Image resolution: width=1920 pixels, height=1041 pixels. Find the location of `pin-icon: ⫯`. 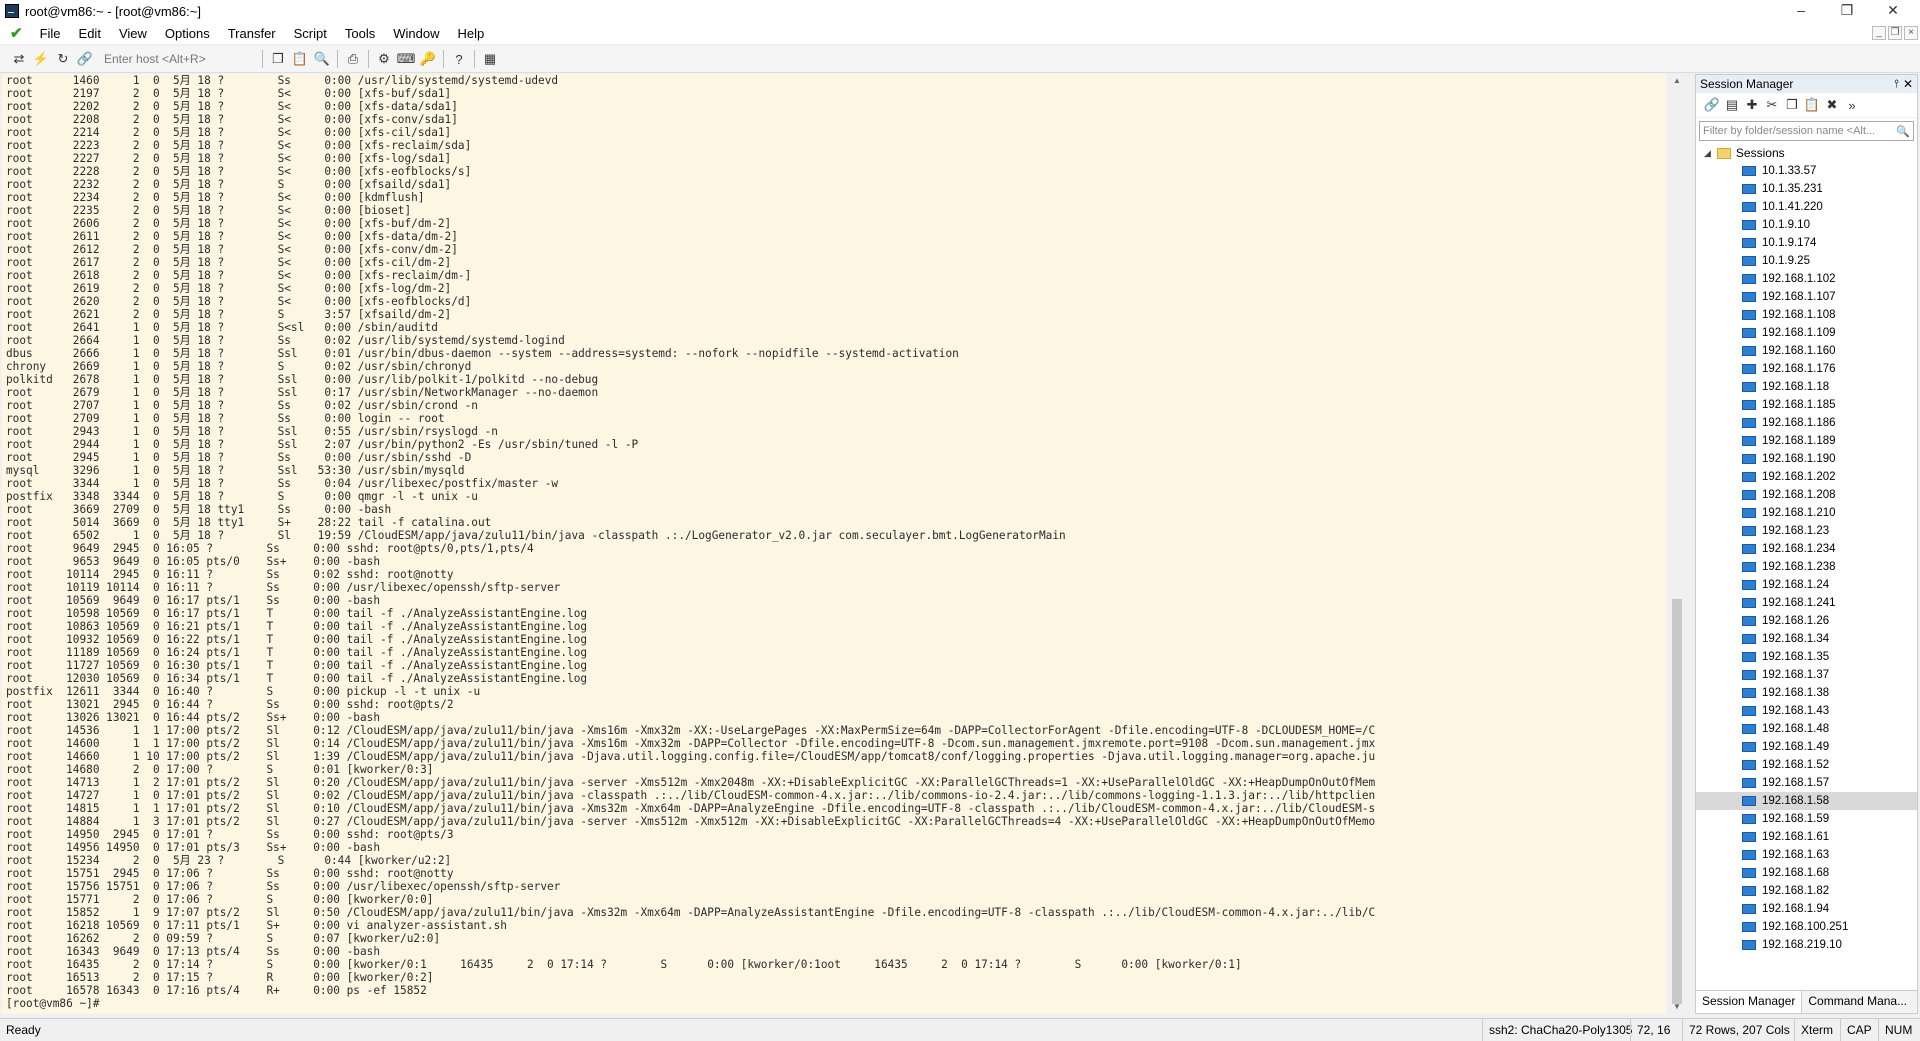

pin-icon: ⫯ is located at coordinates (1896, 84).